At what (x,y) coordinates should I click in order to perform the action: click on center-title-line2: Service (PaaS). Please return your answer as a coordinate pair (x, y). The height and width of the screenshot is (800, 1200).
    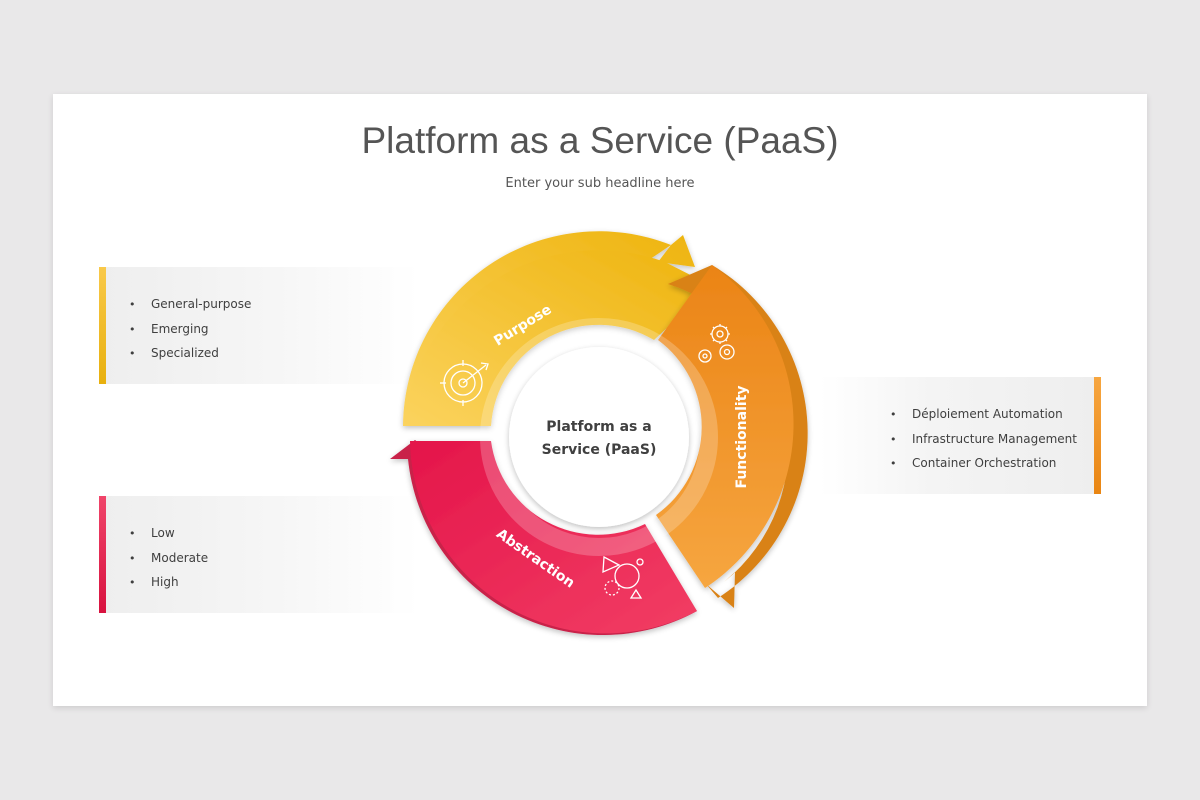
    Looking at the image, I should click on (599, 450).